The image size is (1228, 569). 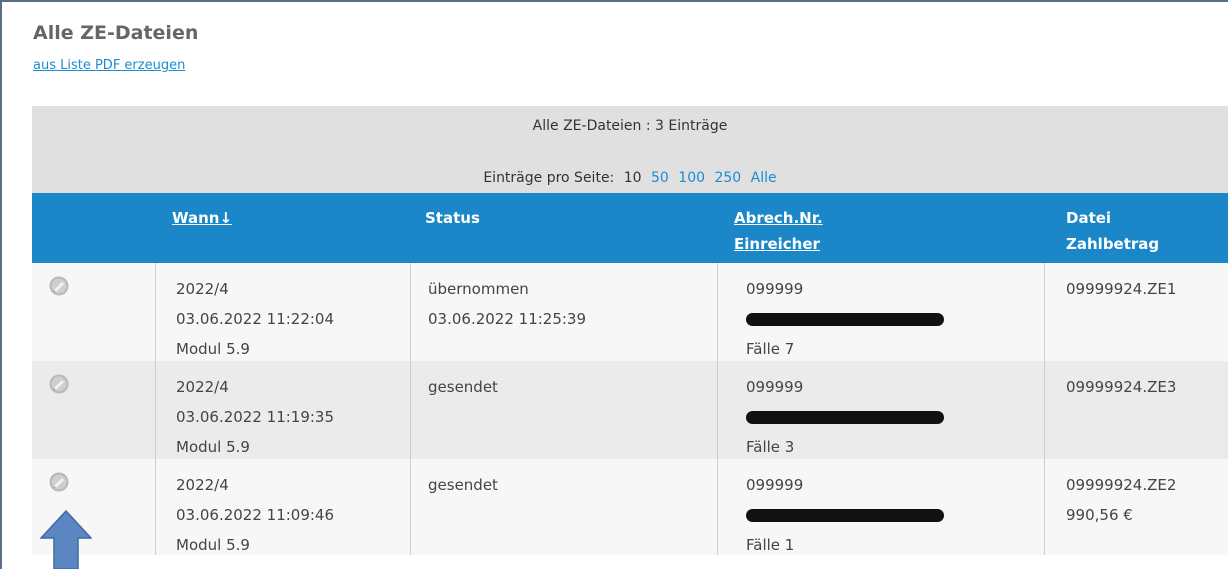 I want to click on cell-abrech: 099999 Fälle 3, so click(x=845, y=417).